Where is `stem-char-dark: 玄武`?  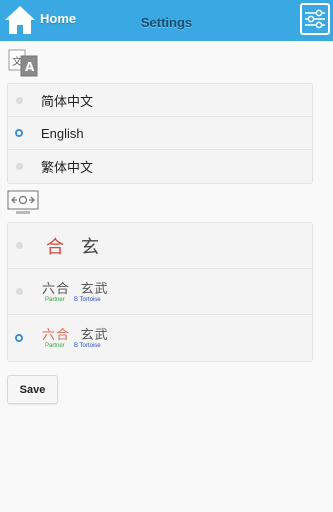 stem-char-dark: 玄武 is located at coordinates (94, 334).